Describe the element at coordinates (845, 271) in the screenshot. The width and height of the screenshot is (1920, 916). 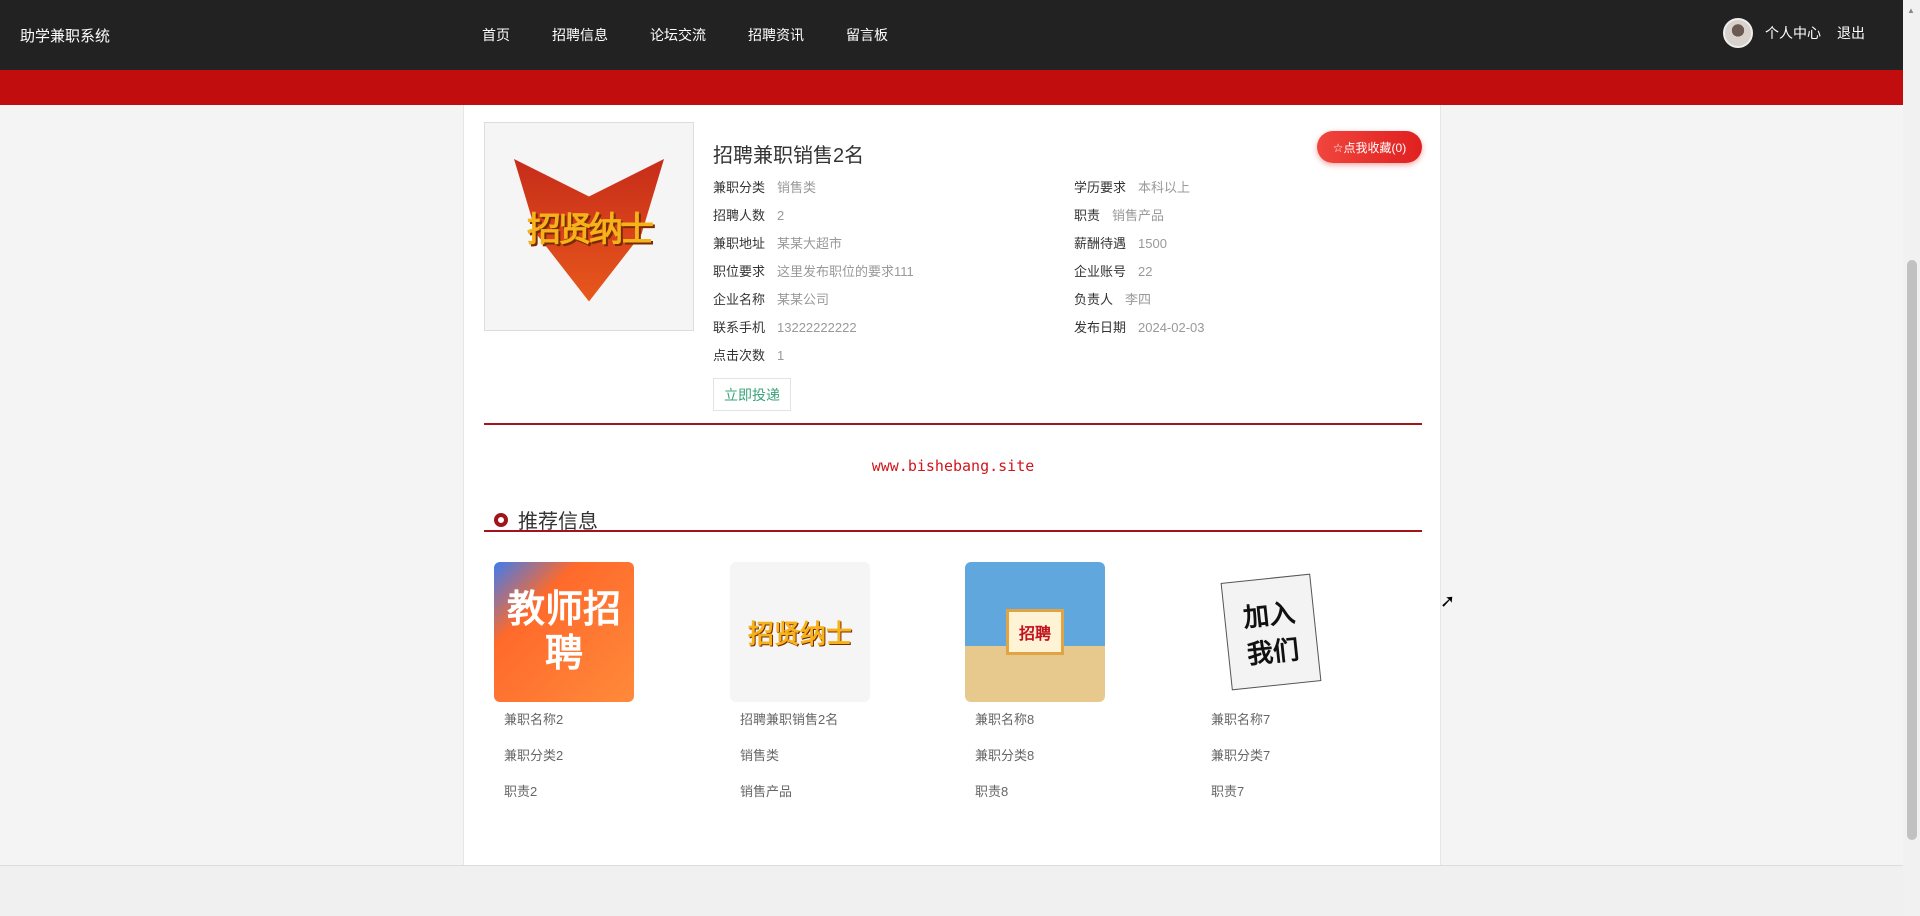
I see `field-value: 这里发布职位的要求111` at that location.